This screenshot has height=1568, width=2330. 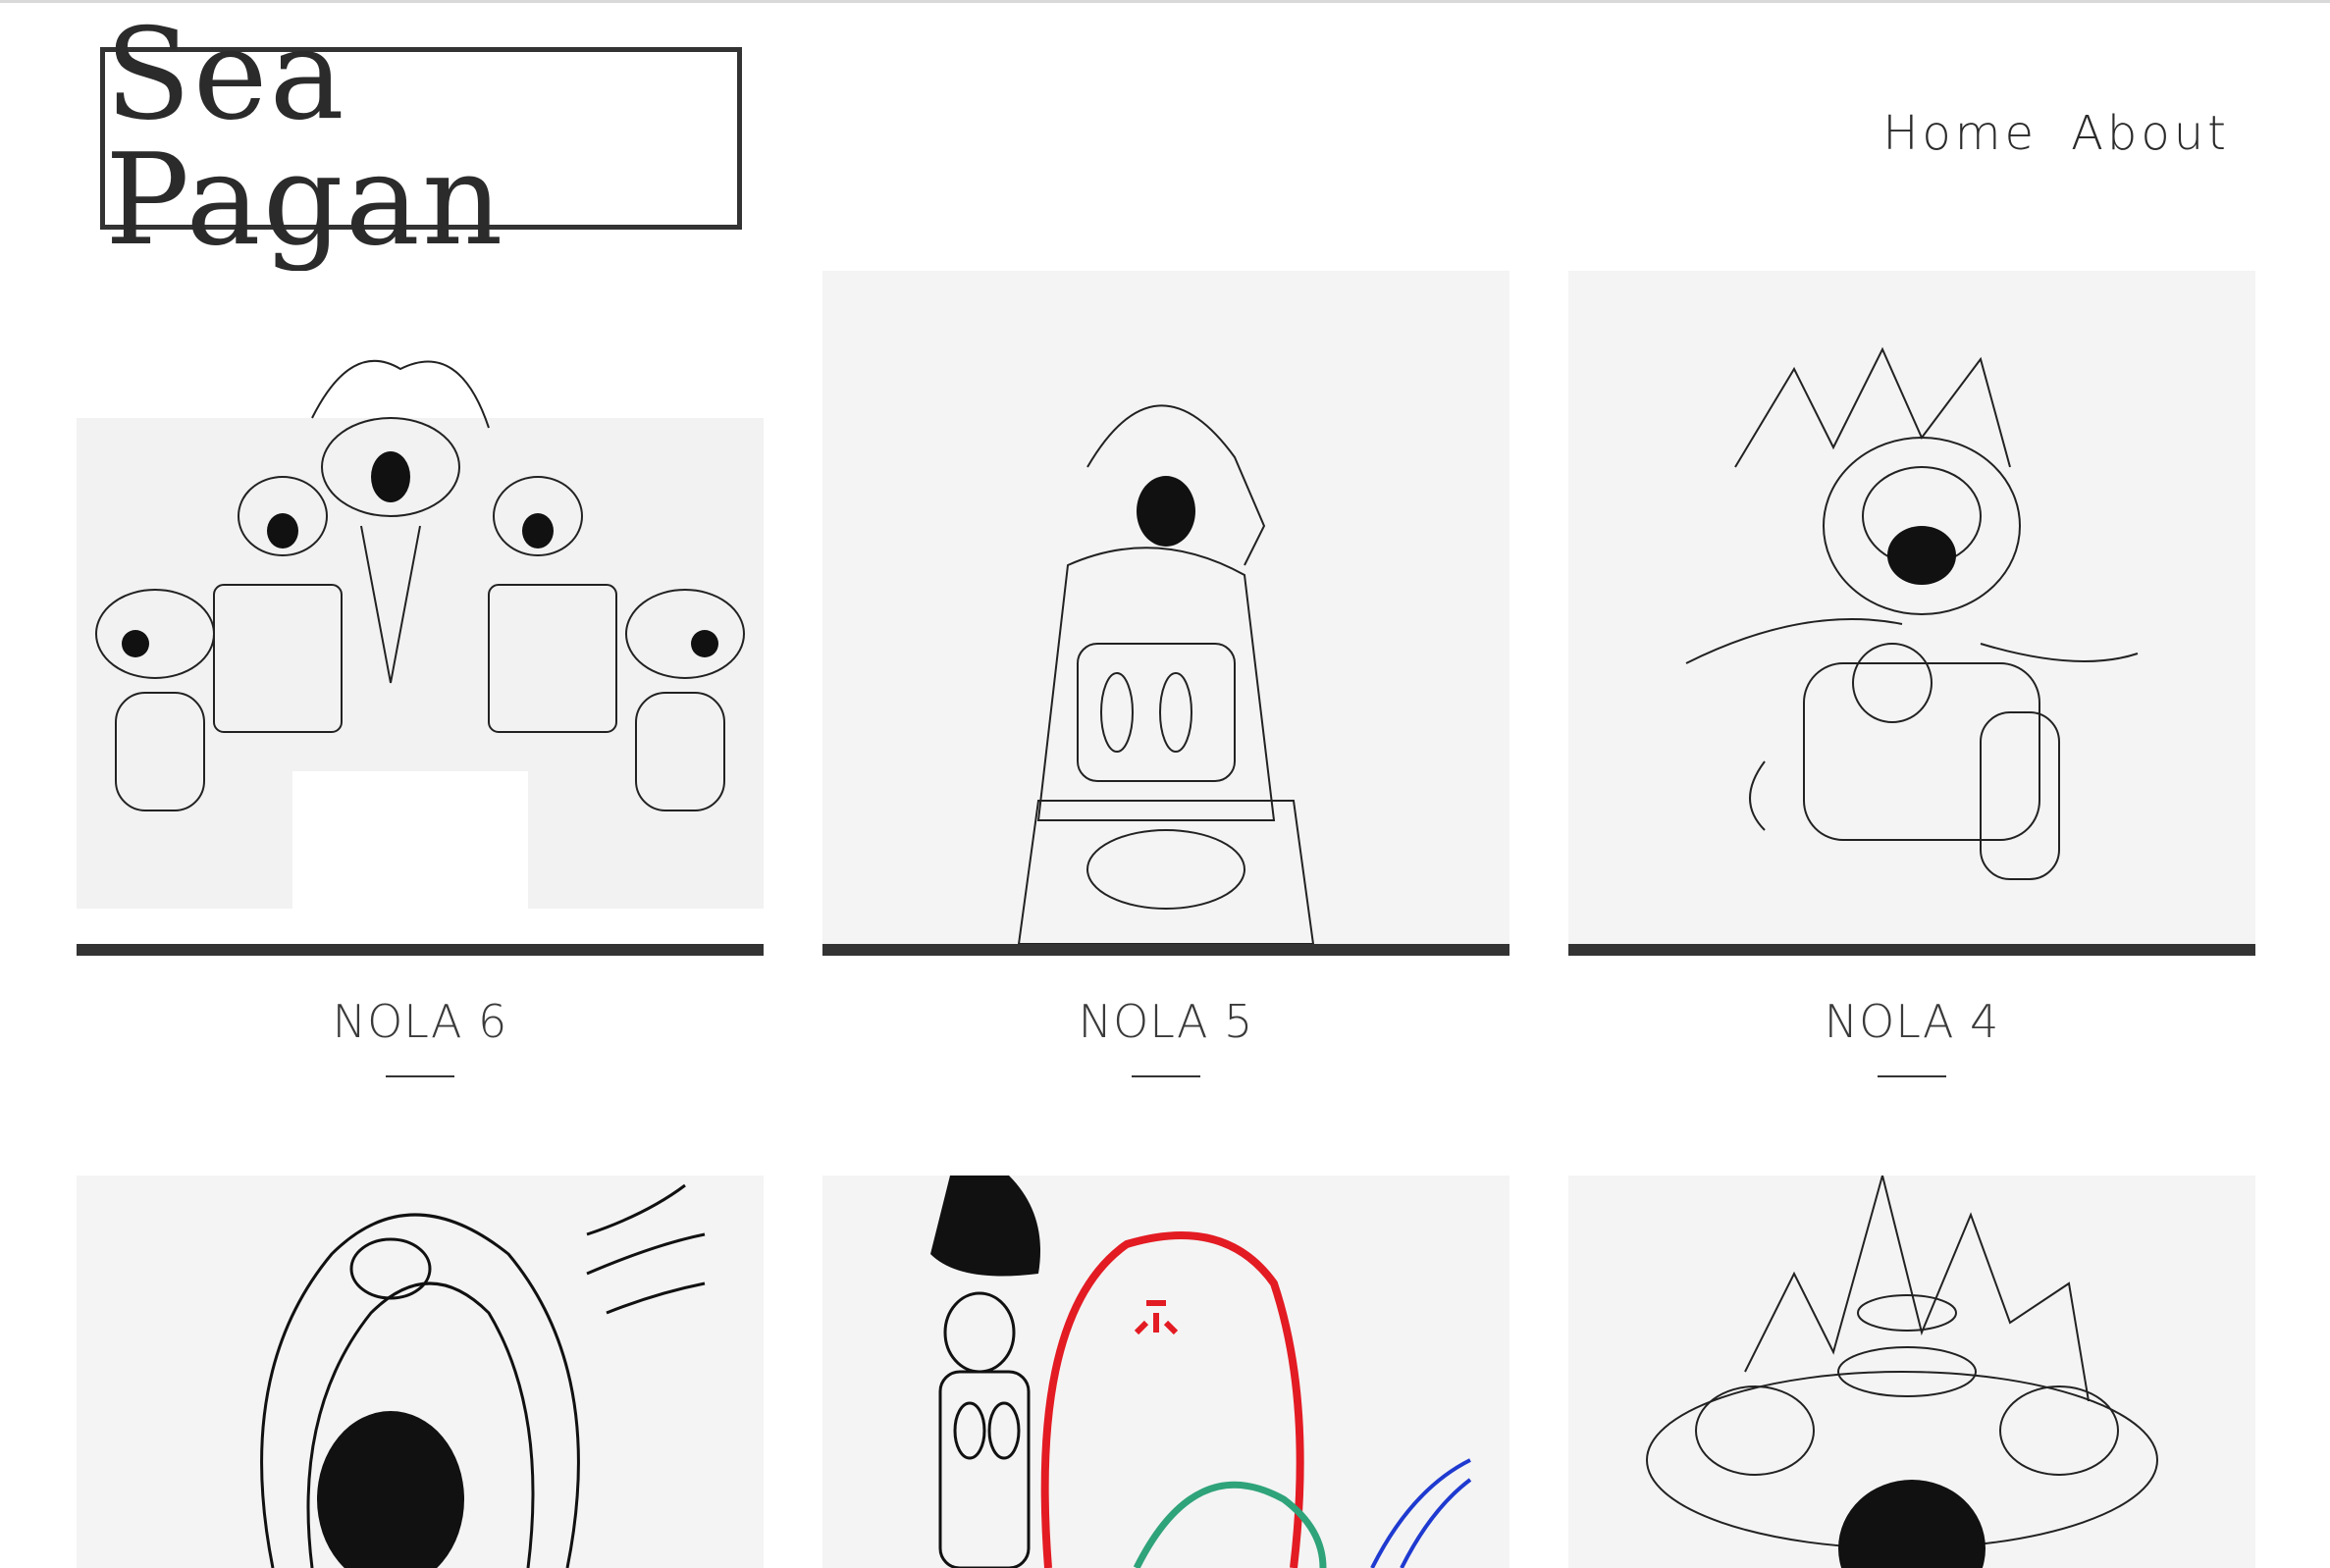 What do you see at coordinates (2056, 134) in the screenshot?
I see `main-nav: Home About` at bounding box center [2056, 134].